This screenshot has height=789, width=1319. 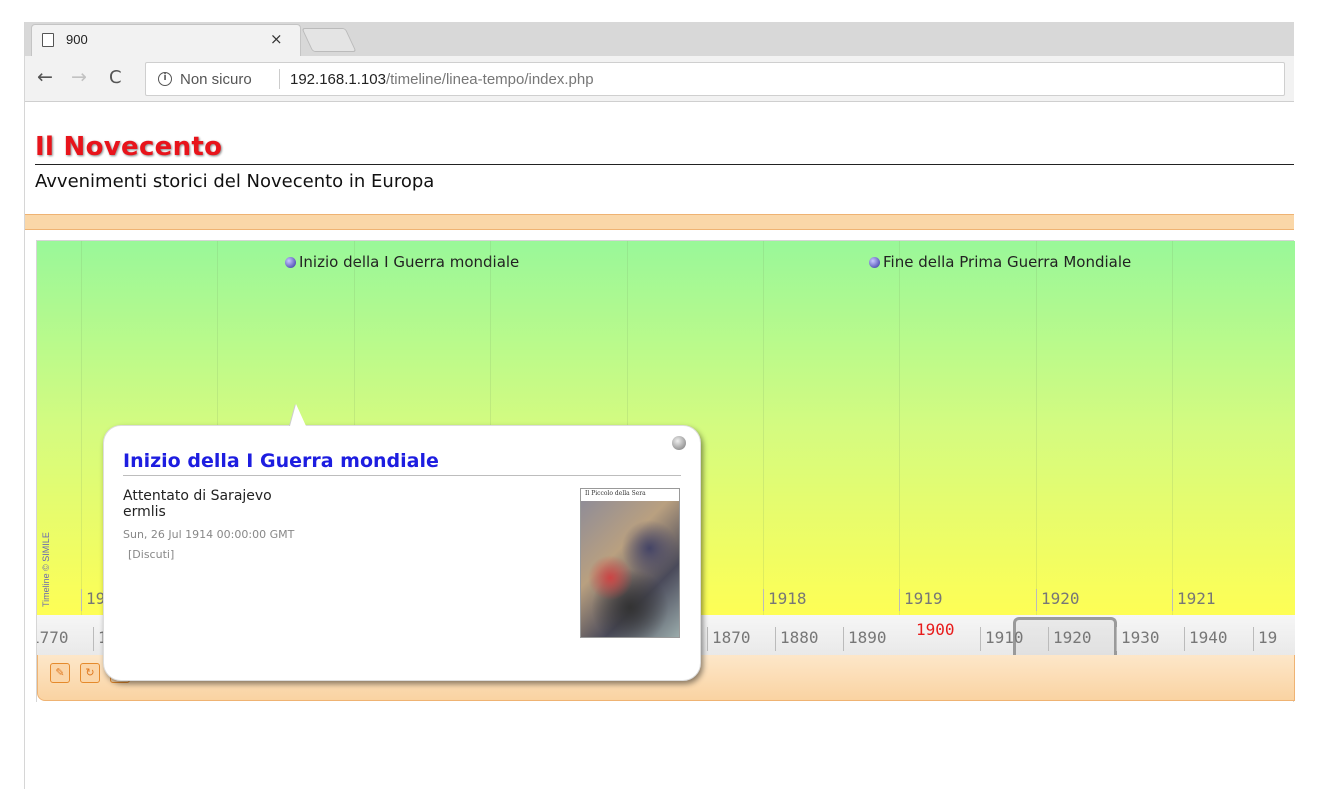 I want to click on overview-year-label: 1910, so click(x=1002, y=639).